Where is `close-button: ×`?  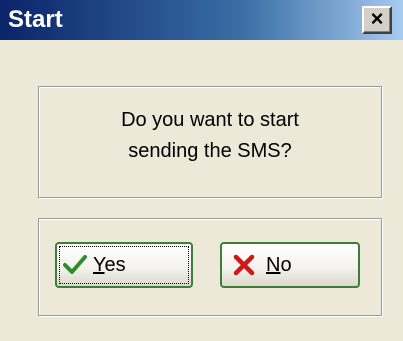 close-button: × is located at coordinates (377, 20).